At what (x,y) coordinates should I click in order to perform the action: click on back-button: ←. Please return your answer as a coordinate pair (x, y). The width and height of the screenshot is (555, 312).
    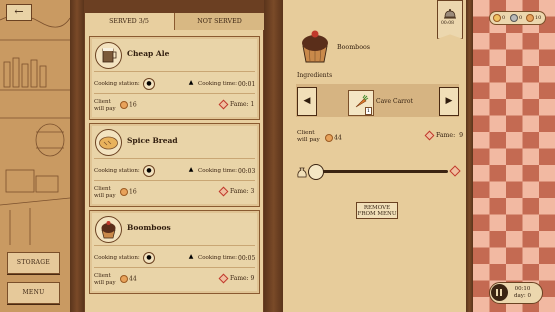
    Looking at the image, I should click on (19, 12).